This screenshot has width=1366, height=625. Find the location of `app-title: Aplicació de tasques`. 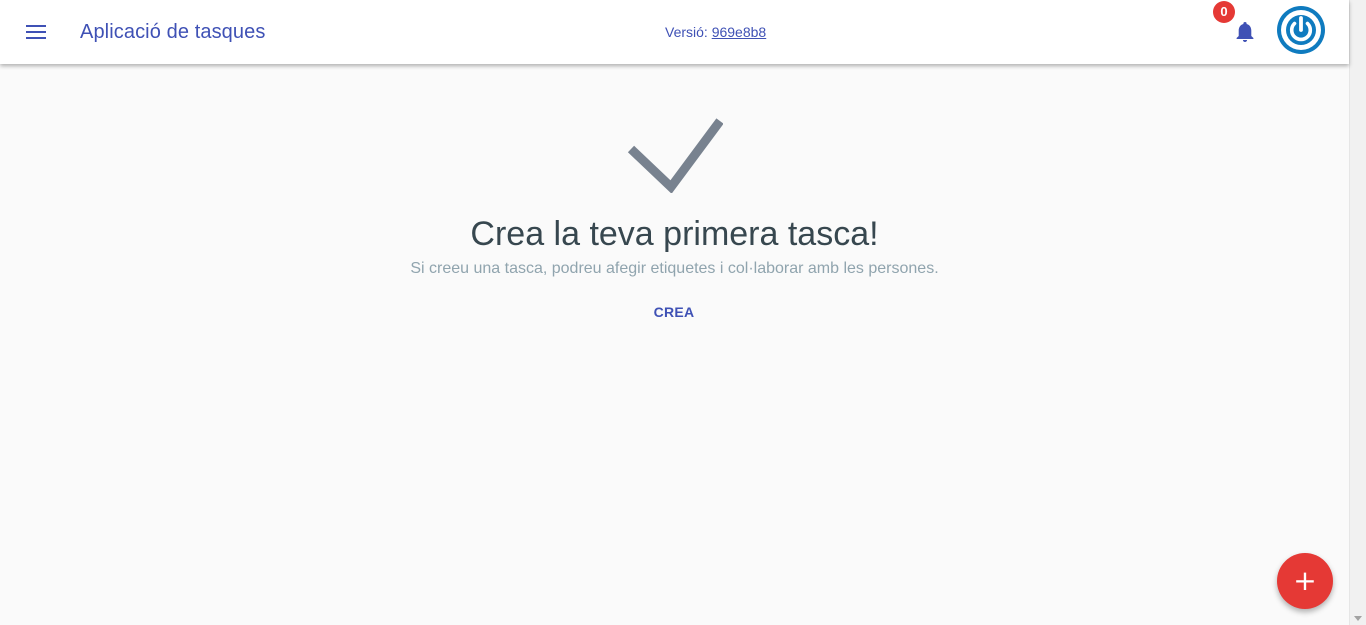

app-title: Aplicació de tasques is located at coordinates (173, 32).